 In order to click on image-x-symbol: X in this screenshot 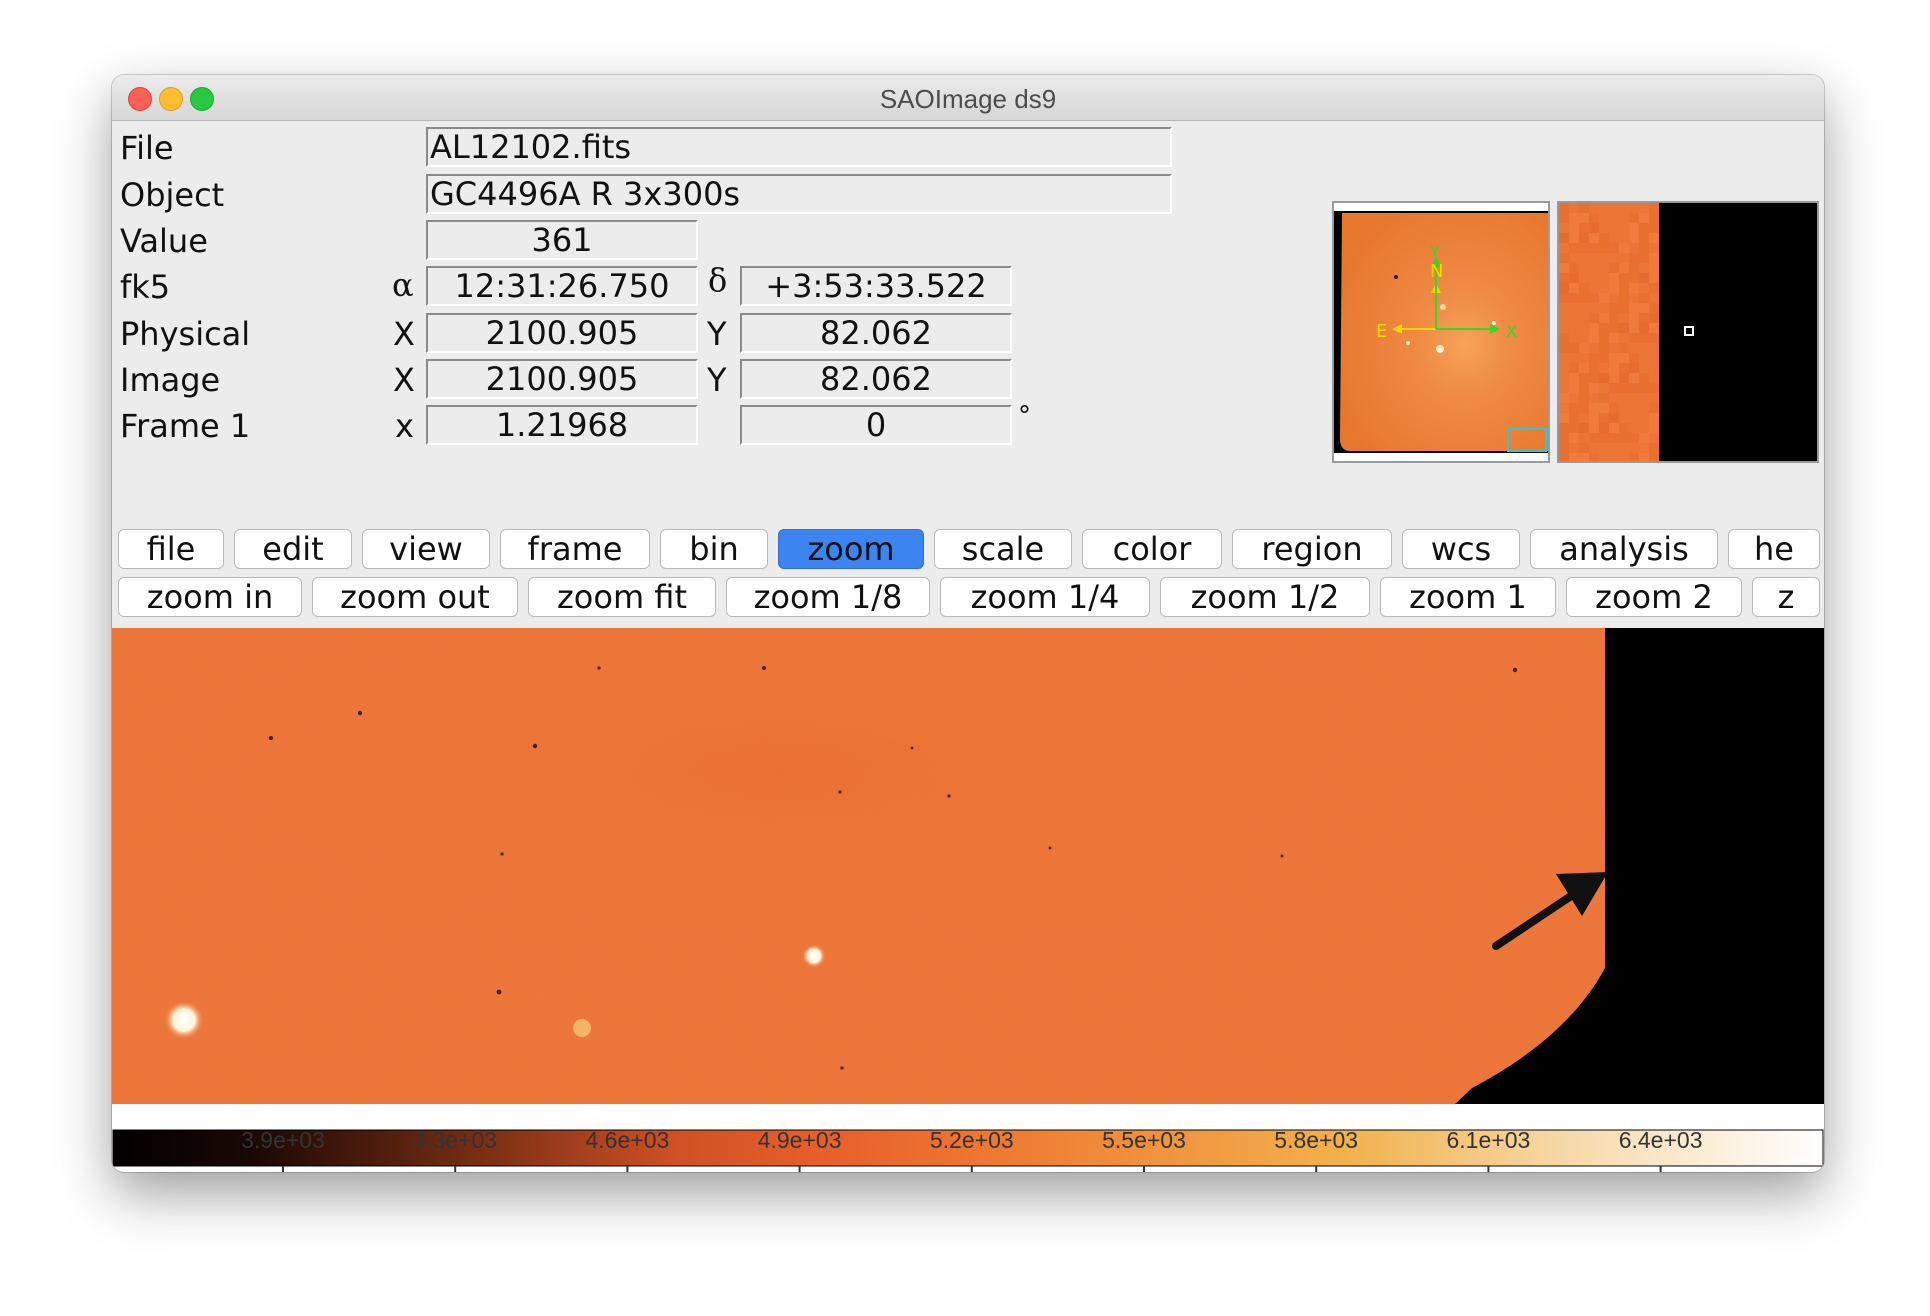, I will do `click(404, 380)`.